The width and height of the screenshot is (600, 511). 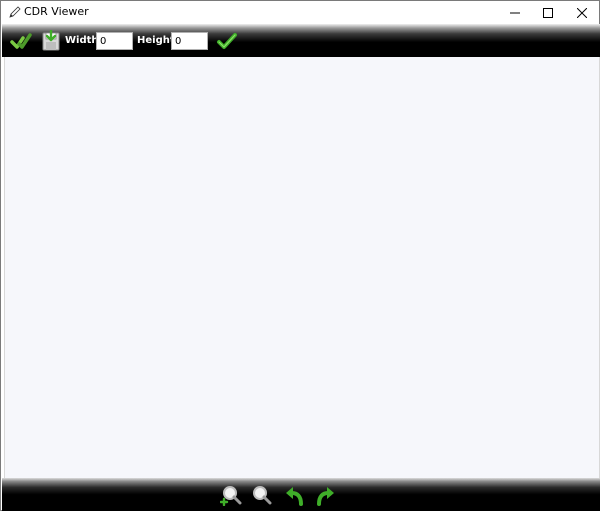 What do you see at coordinates (51, 40) in the screenshot?
I see `save-disk-icon` at bounding box center [51, 40].